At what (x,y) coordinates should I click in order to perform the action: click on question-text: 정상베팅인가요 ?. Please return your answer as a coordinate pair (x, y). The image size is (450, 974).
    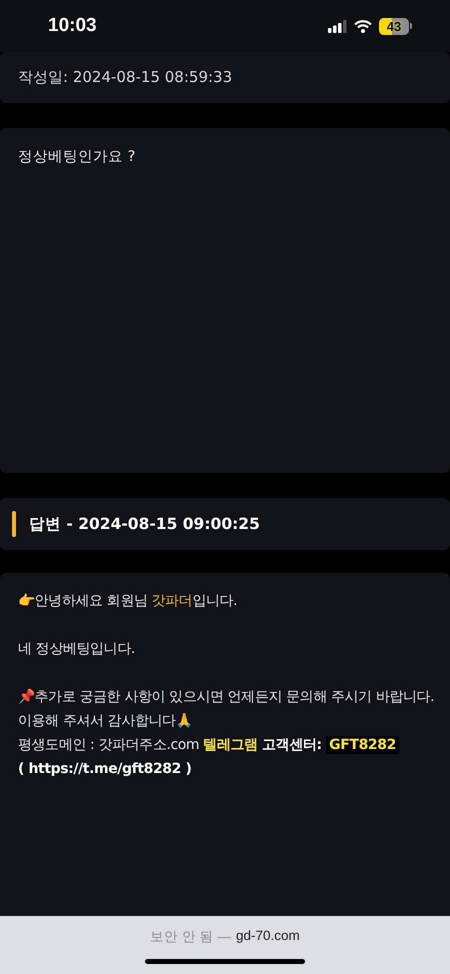
    Looking at the image, I should click on (77, 157).